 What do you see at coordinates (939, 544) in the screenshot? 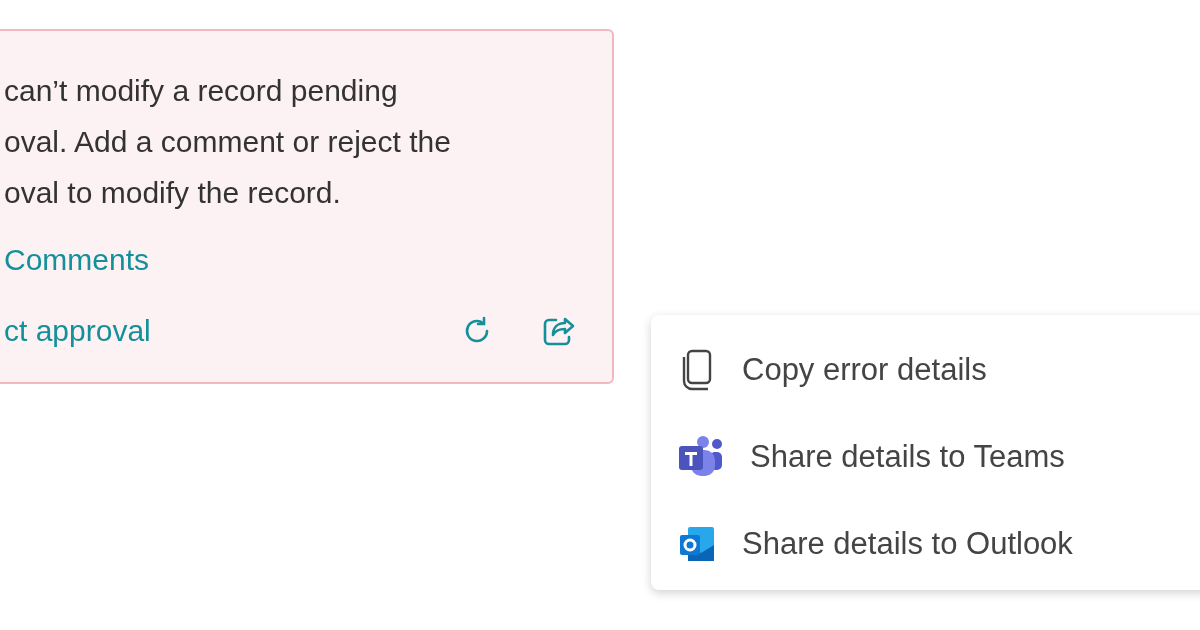
I see `menu-item: Share details to Outlook` at bounding box center [939, 544].